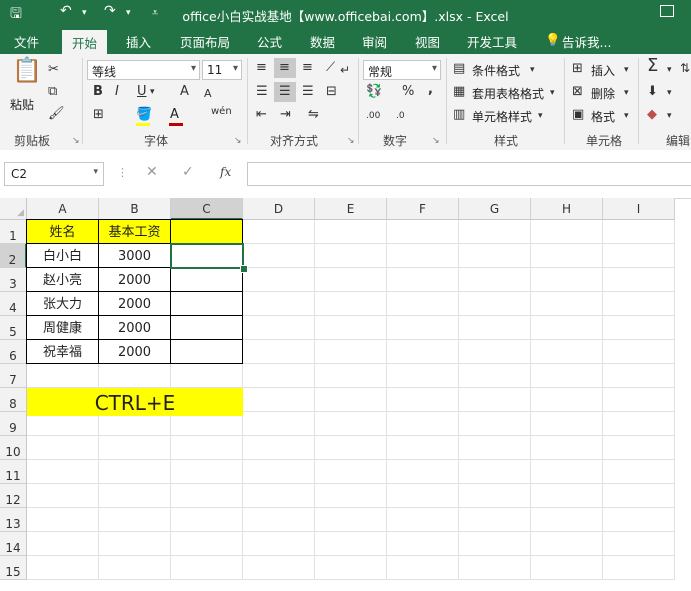  Describe the element at coordinates (492, 41) in the screenshot. I see `tab-developer: 开发工具` at that location.